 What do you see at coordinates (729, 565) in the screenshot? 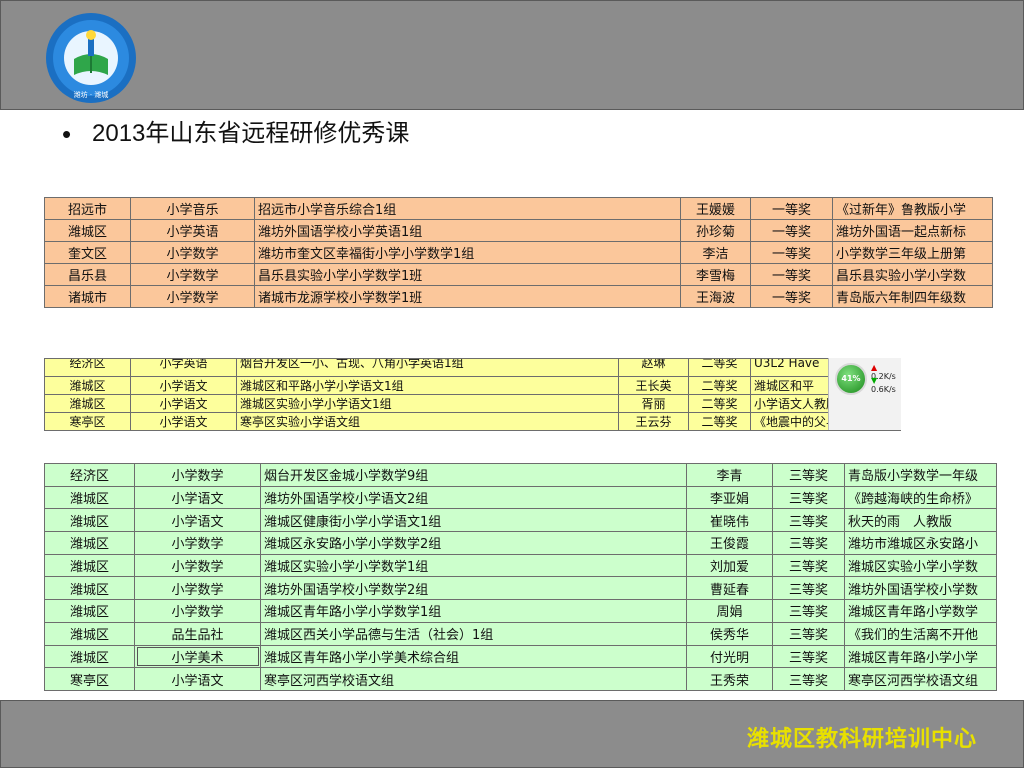
I see `teacher-cell: 刘加爱` at bounding box center [729, 565].